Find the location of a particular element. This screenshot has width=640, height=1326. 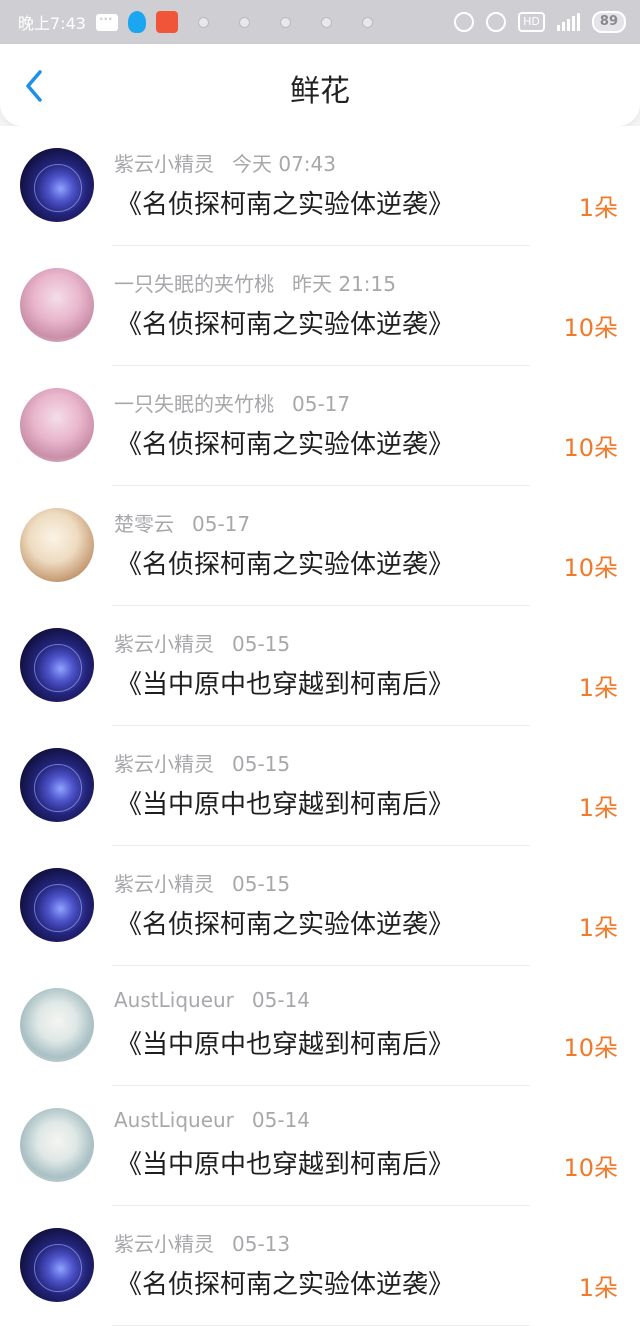

list-item: 楚零云 05-17 《名侦探柯南之实验体逆袭》 10朵 is located at coordinates (320, 546).